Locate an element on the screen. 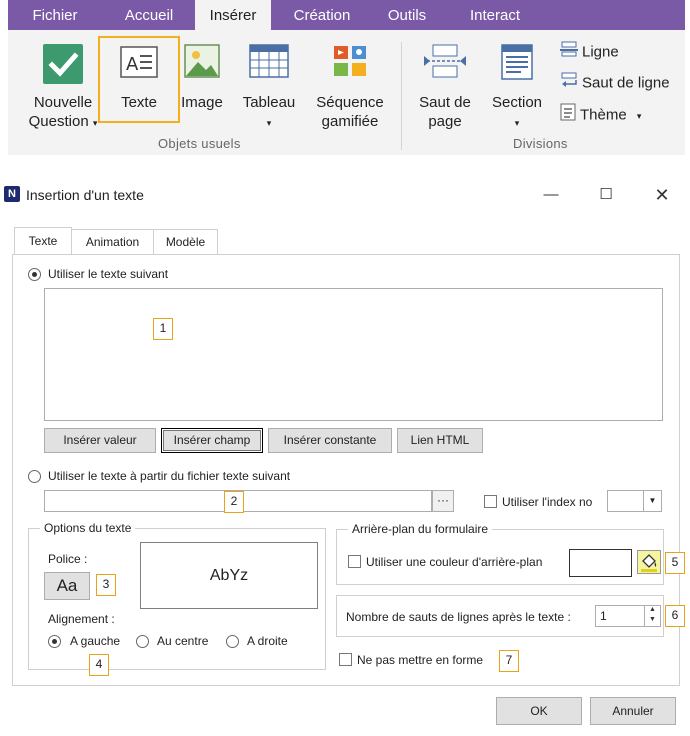 The width and height of the screenshot is (690, 736). use-bg-color-label: Utiliser une couleur d'arrière-plan is located at coordinates (454, 562).